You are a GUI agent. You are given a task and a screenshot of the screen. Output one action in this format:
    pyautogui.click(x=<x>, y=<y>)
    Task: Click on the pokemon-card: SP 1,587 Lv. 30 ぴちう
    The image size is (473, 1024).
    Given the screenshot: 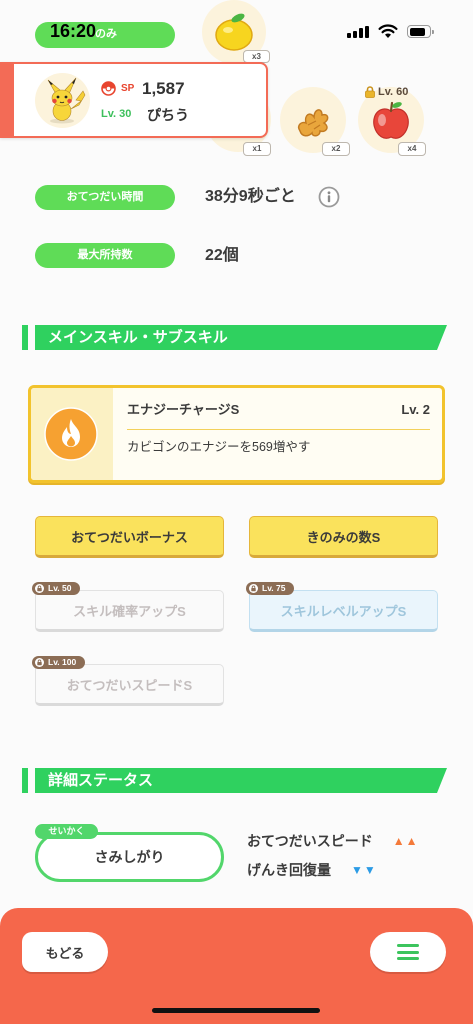 What is the action you would take?
    pyautogui.click(x=134, y=100)
    